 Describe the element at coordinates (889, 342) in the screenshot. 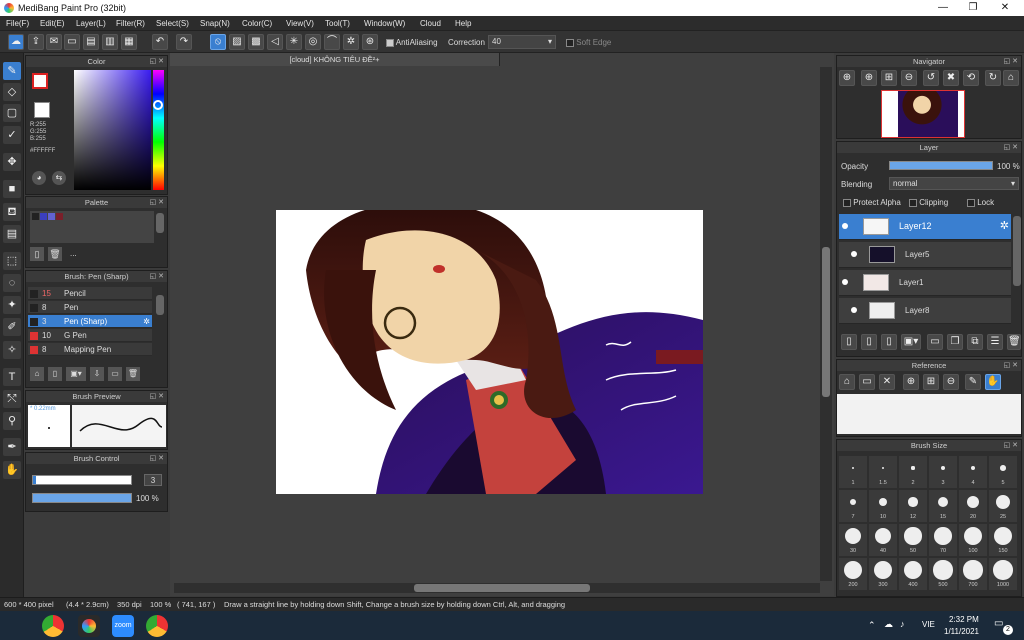

I see `new-8bit-layer-icon: ▯` at that location.